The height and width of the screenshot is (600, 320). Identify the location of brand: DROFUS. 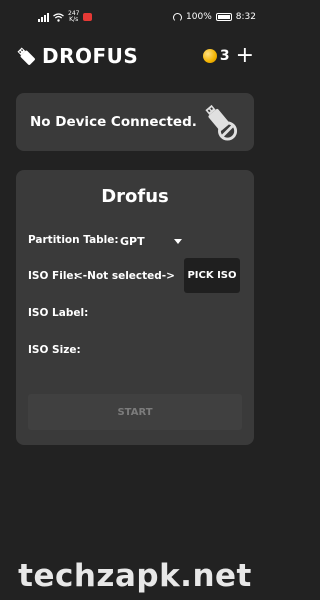
(77, 56).